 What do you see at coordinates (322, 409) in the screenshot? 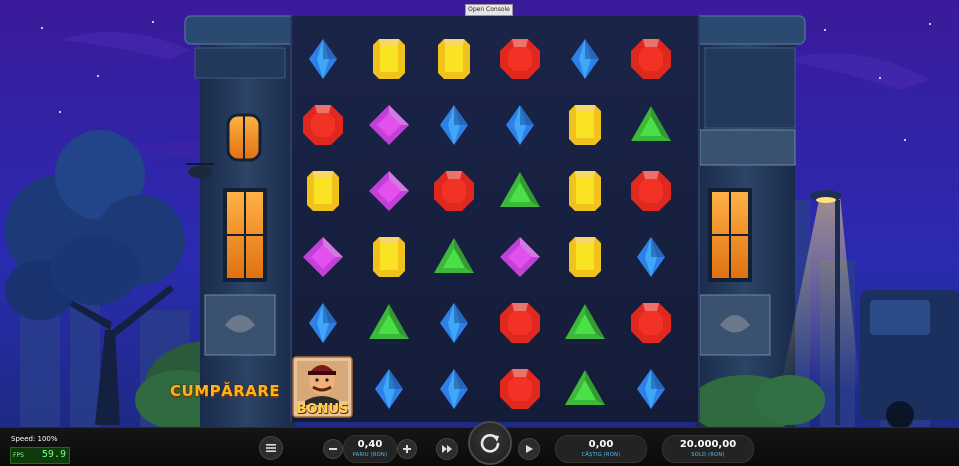
I see `bonus-label: BONUS` at bounding box center [322, 409].